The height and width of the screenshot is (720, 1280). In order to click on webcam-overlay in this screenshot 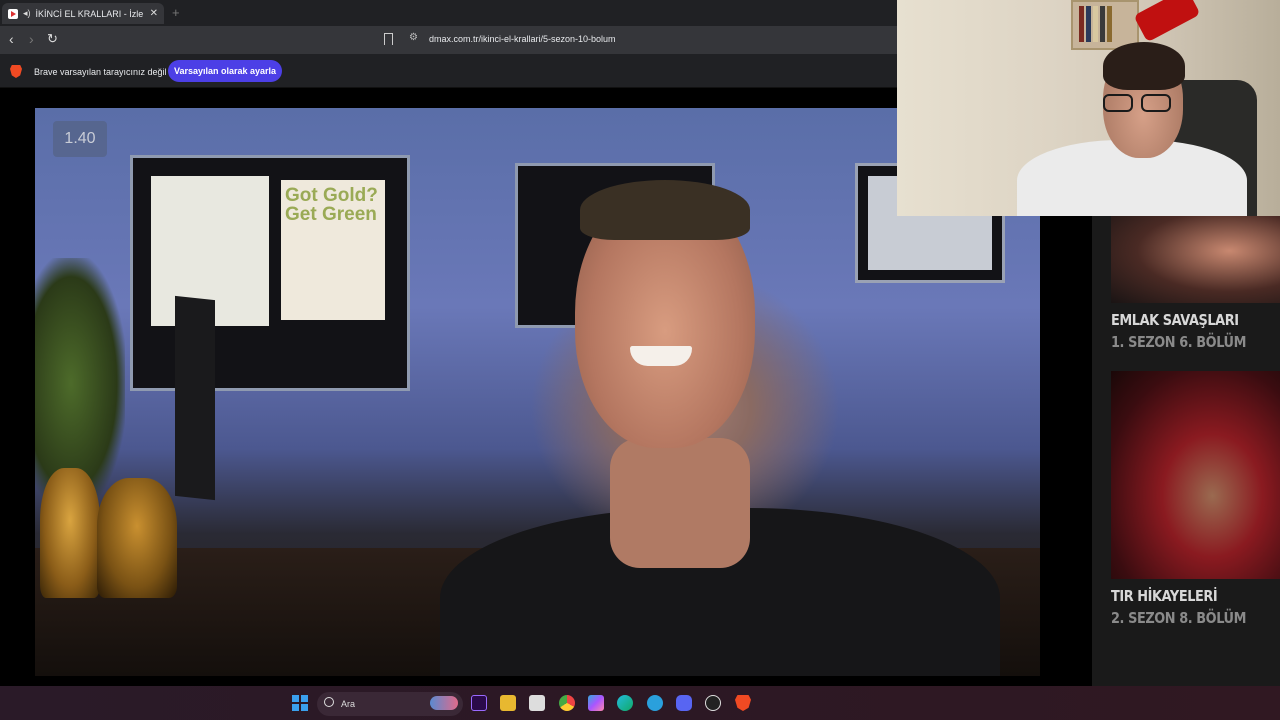, I will do `click(1088, 108)`.